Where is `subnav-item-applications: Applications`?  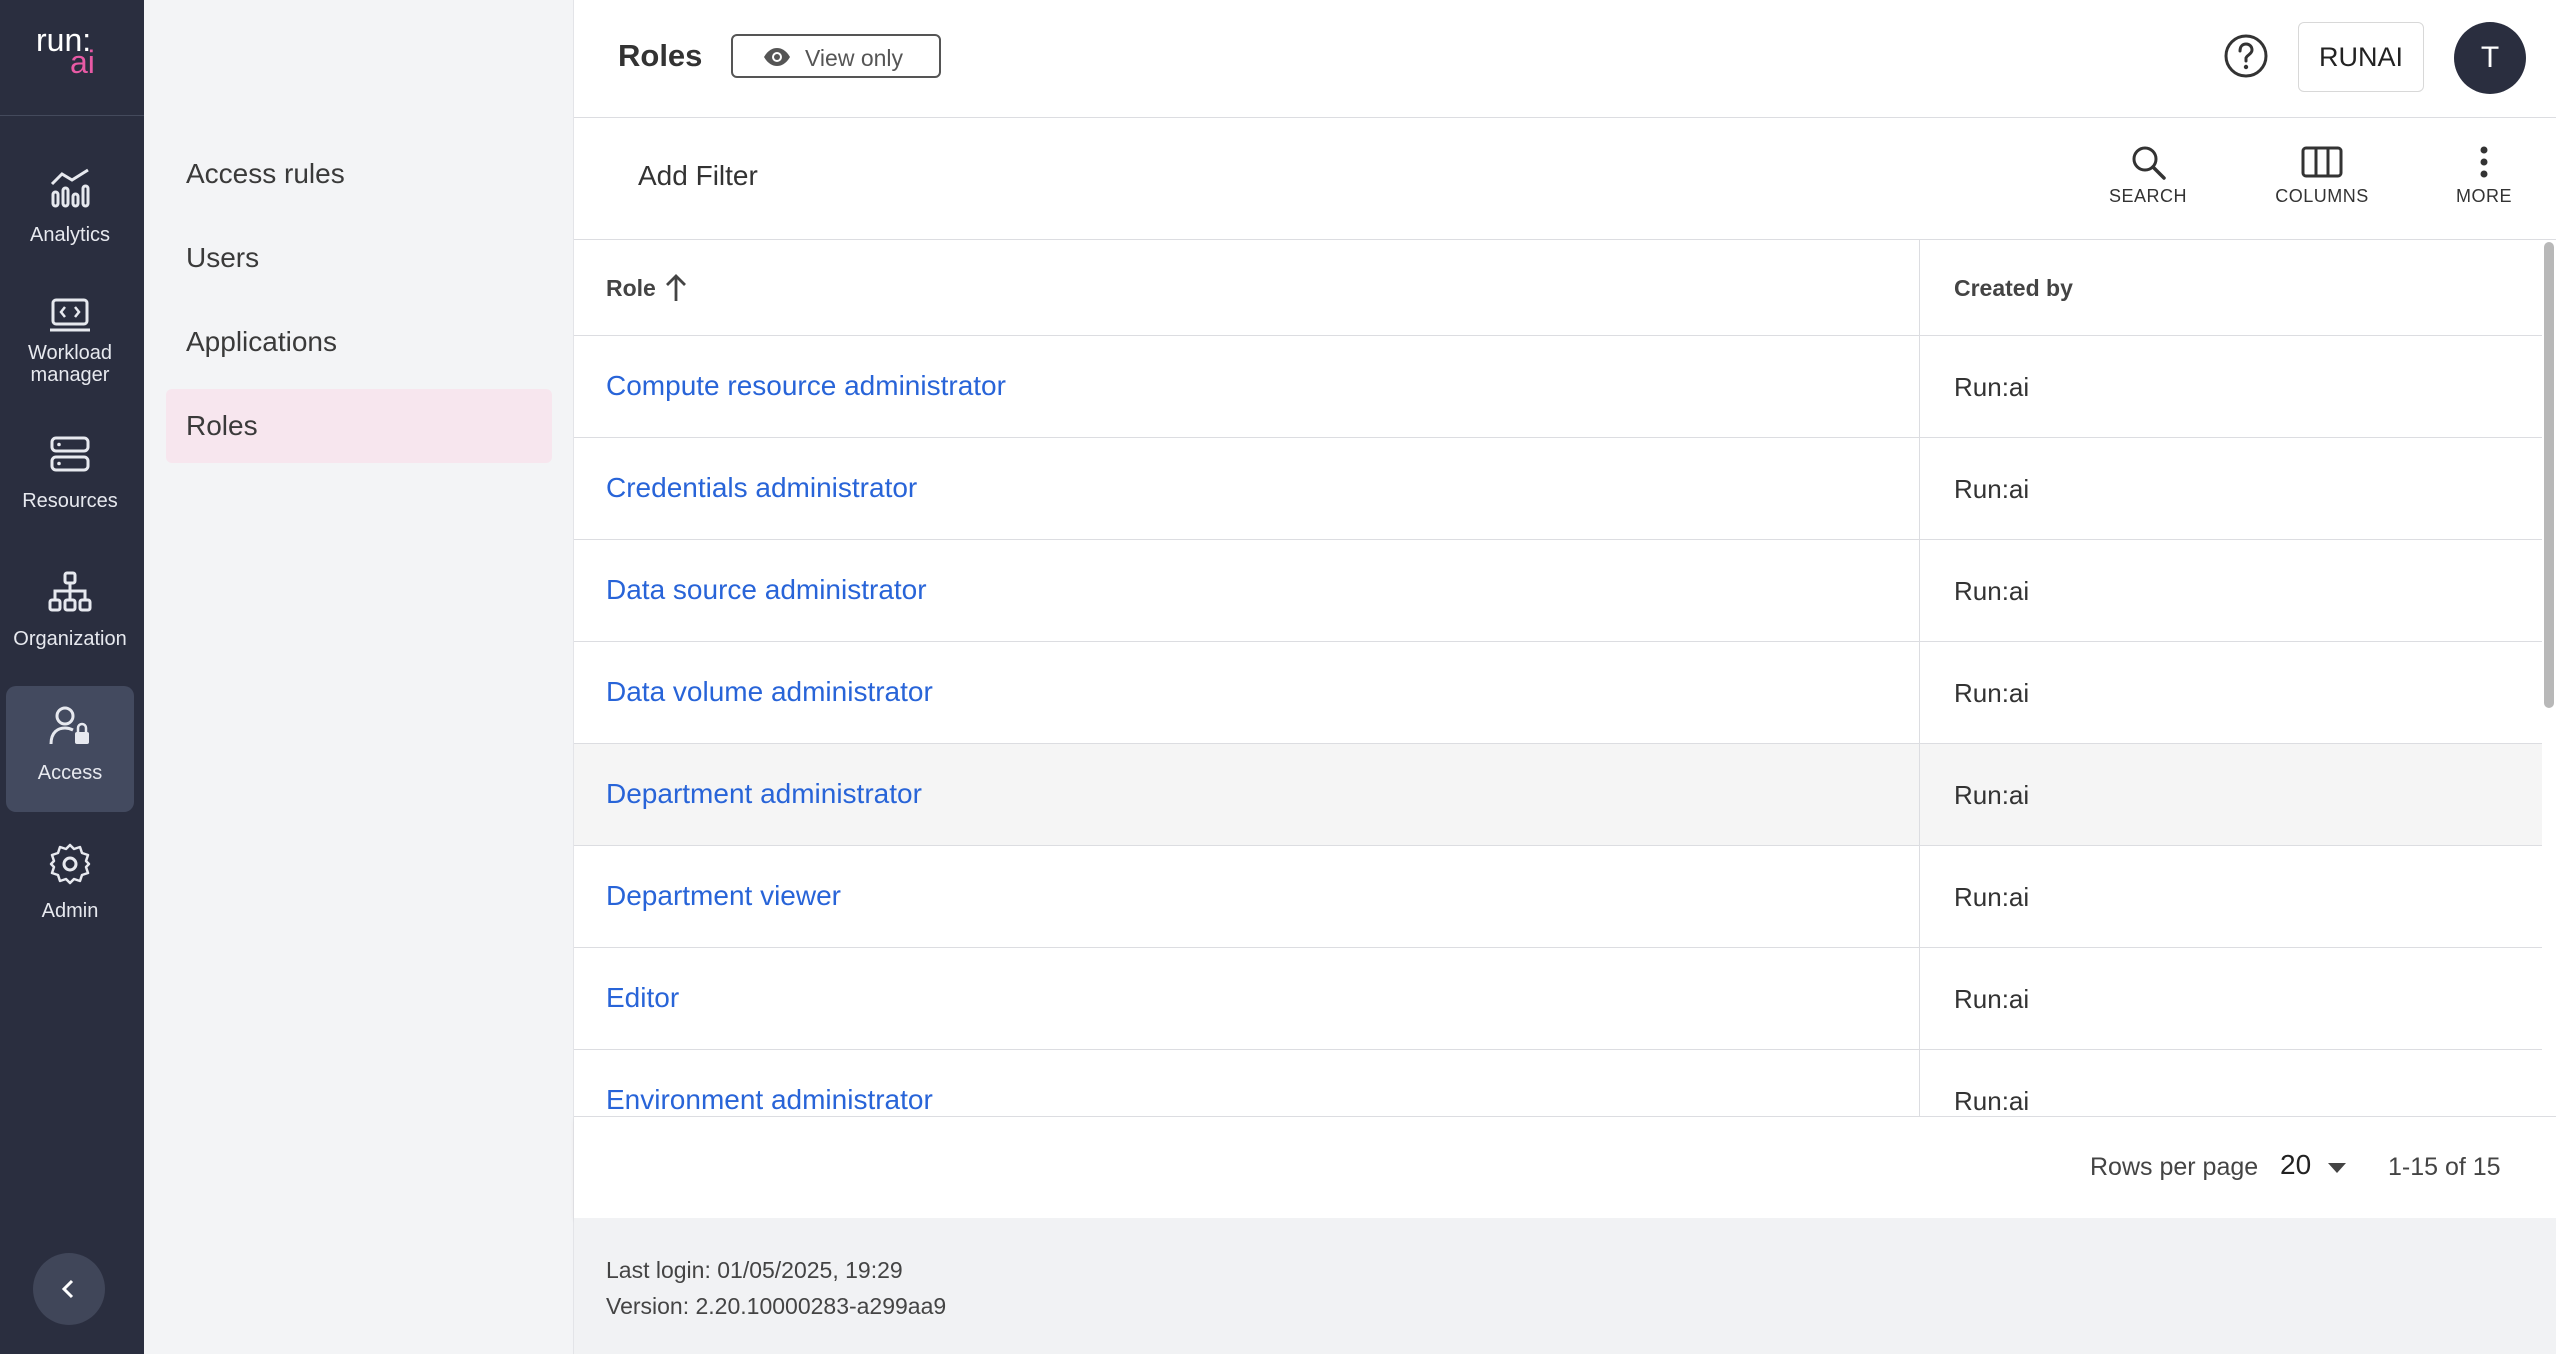
subnav-item-applications: Applications is located at coordinates (359, 342).